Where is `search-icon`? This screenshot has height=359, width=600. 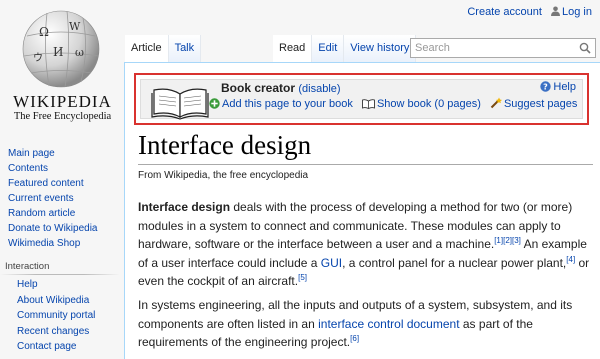
search-icon is located at coordinates (585, 48).